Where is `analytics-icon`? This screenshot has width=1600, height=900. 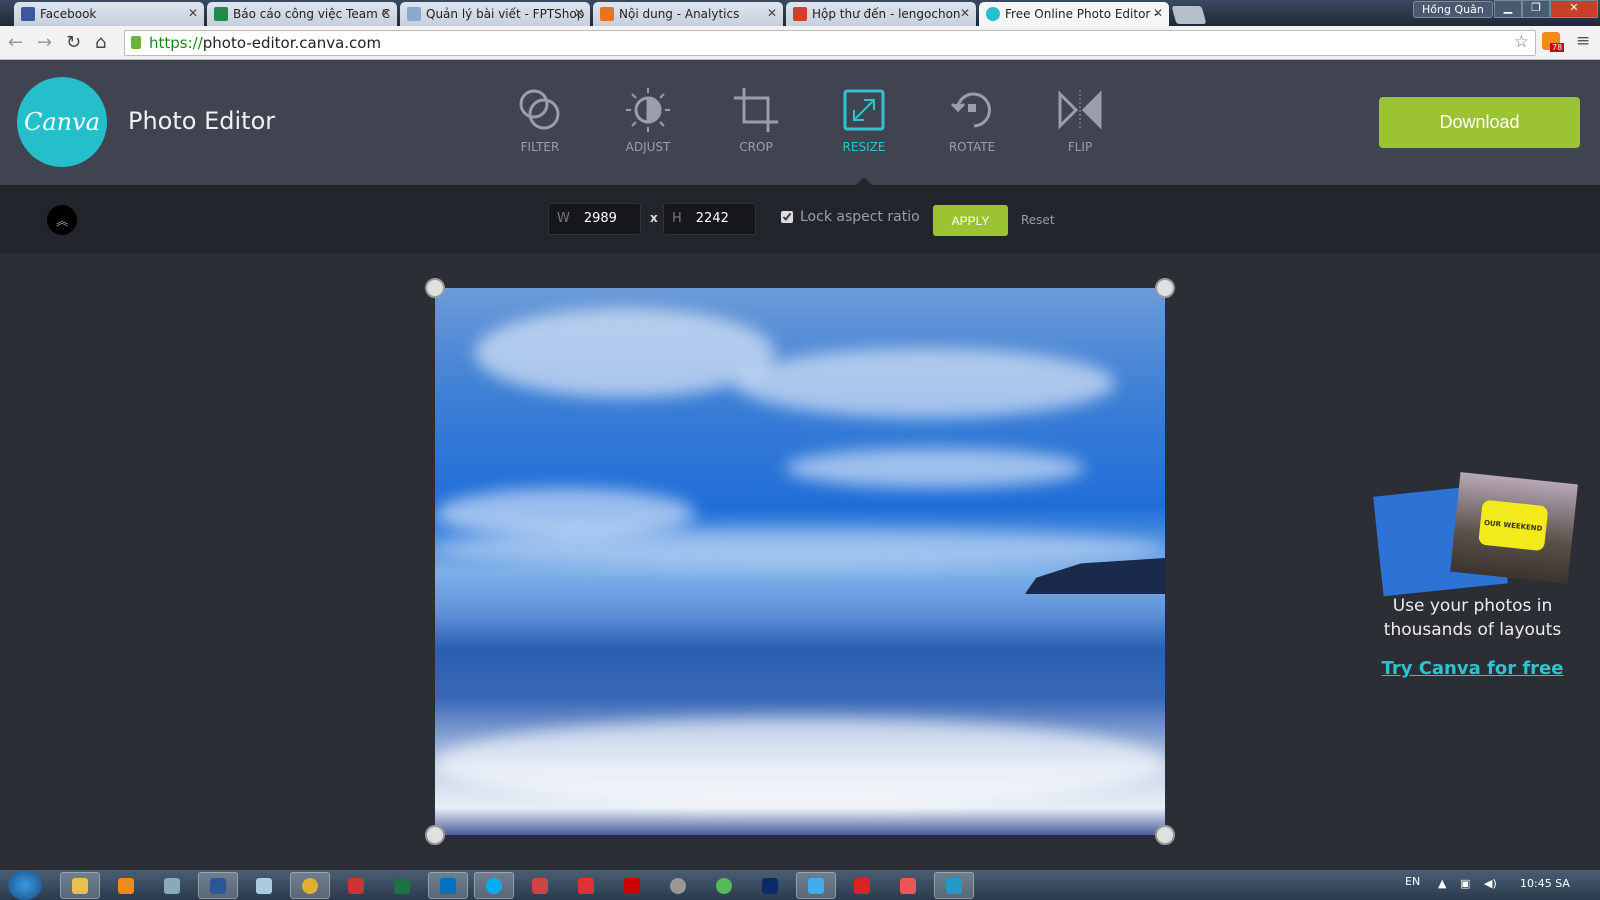 analytics-icon is located at coordinates (607, 14).